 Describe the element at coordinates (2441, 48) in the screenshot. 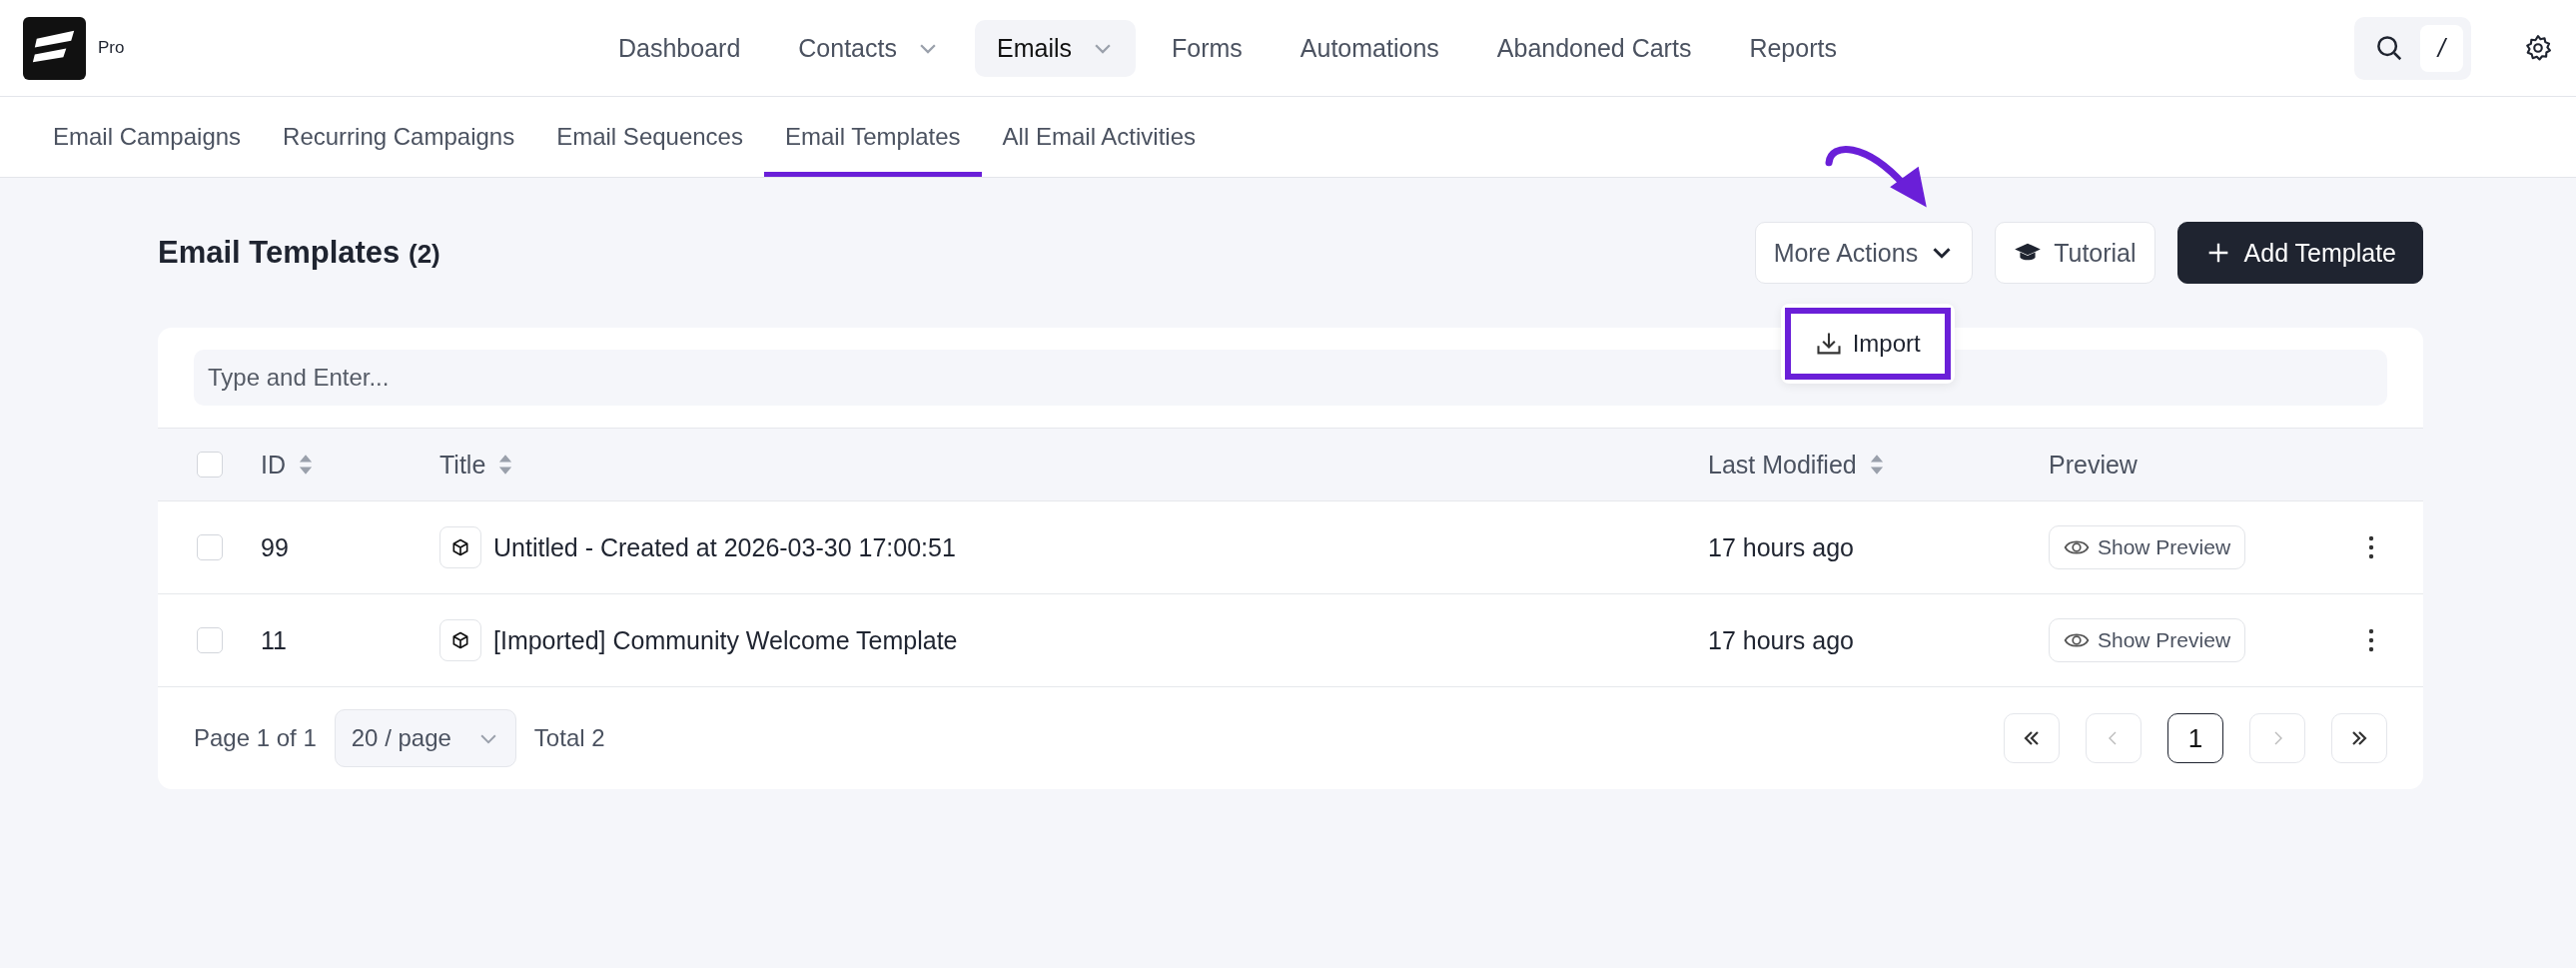

I see `shortcut-key: /` at that location.